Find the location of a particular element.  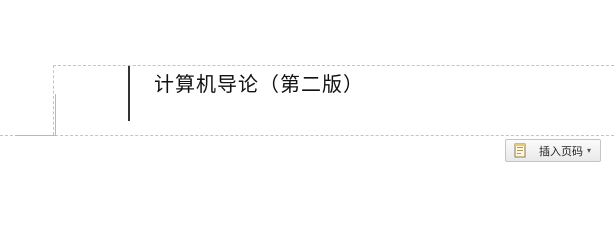

insert-page-number-button: 插入页码 ▾ is located at coordinates (553, 150).